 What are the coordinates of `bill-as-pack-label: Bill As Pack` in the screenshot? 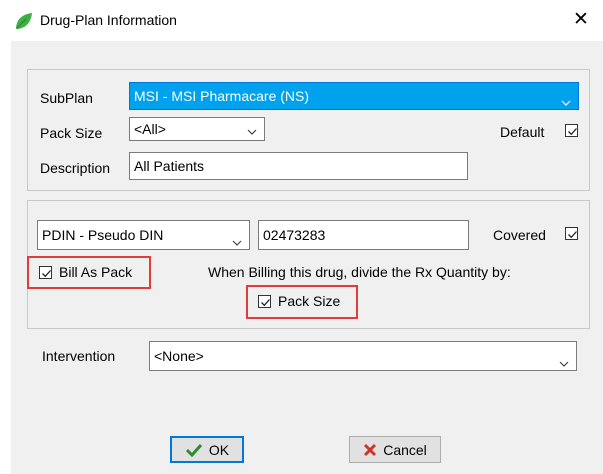 It's located at (95, 272).